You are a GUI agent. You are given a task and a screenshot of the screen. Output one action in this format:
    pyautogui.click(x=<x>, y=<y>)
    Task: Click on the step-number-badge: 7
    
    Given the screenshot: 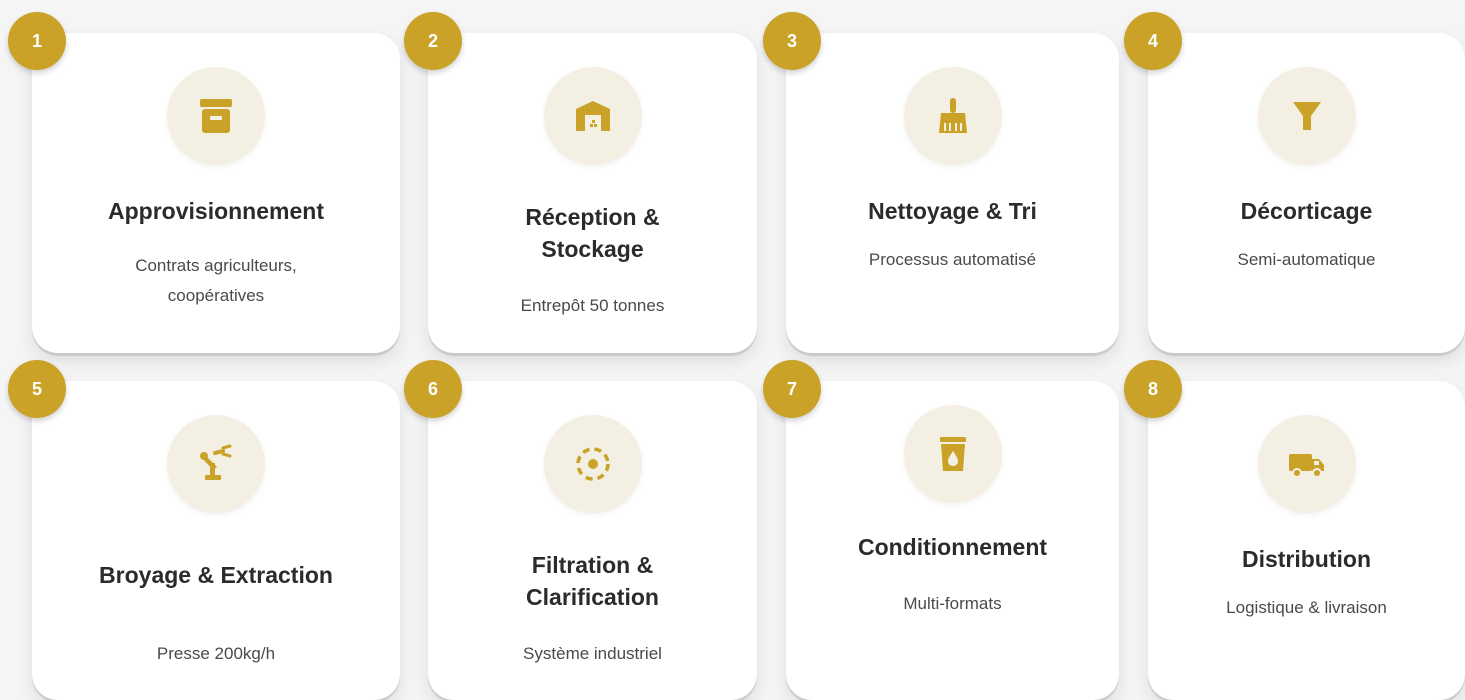 What is the action you would take?
    pyautogui.click(x=792, y=389)
    